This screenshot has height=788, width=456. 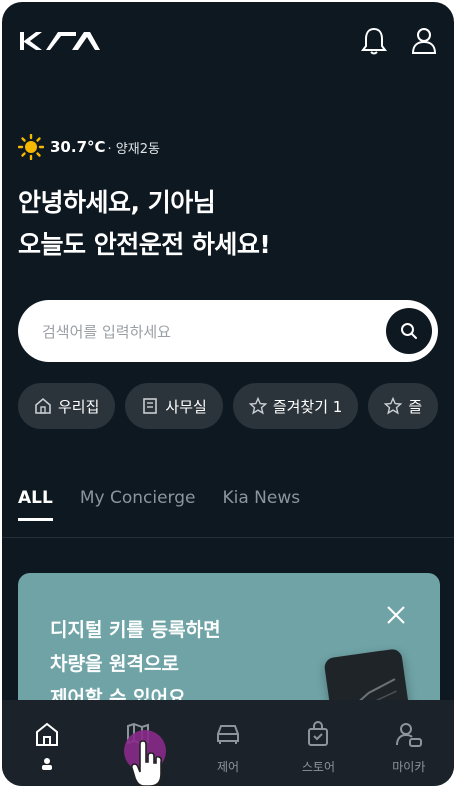 What do you see at coordinates (403, 406) in the screenshot?
I see `chip-favorite-2: 즐` at bounding box center [403, 406].